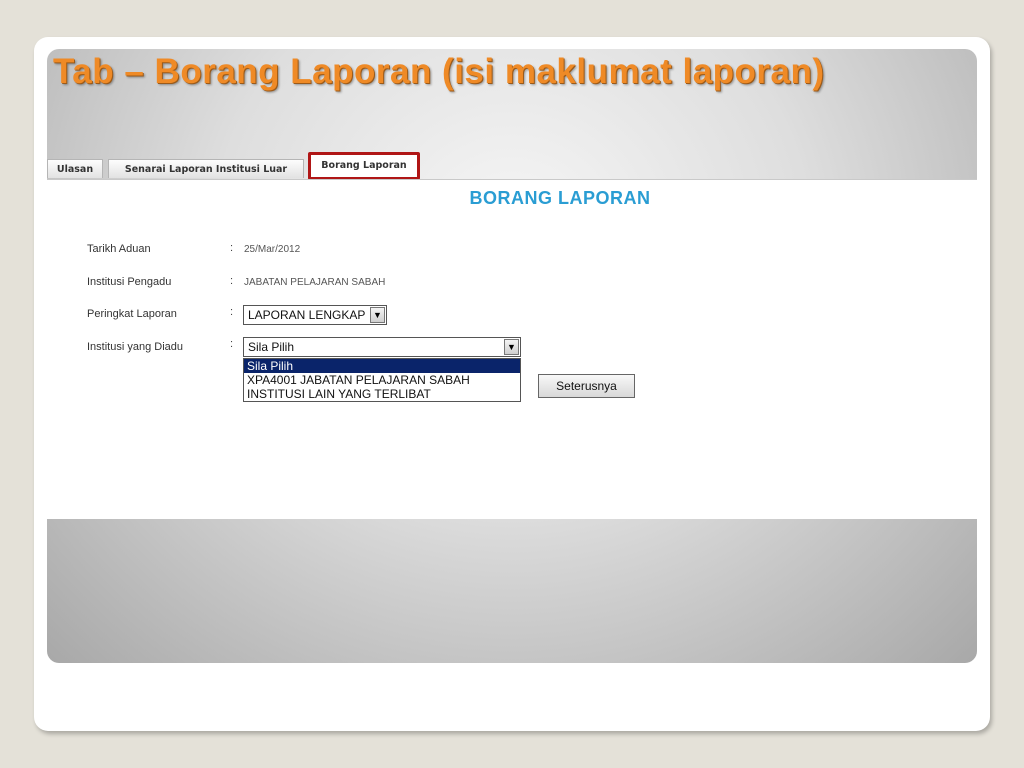  I want to click on label-institusi-pengadu: Institusi Pengadu, so click(129, 282).